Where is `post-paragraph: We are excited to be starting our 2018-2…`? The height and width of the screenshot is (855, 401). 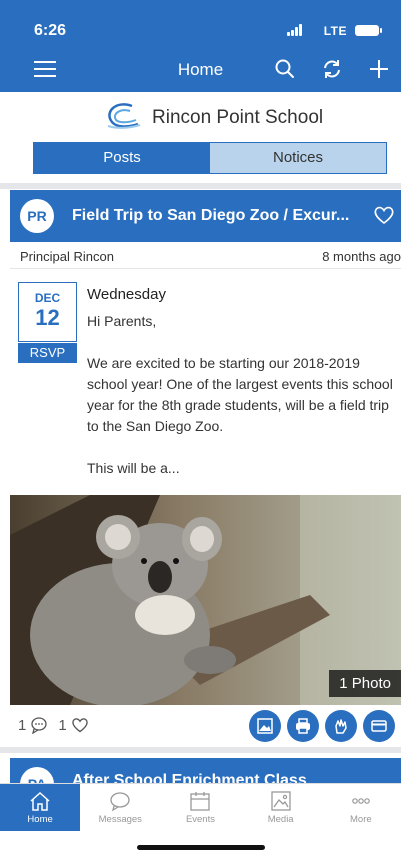
post-paragraph: We are excited to be starting our 2018-2… is located at coordinates (240, 394).